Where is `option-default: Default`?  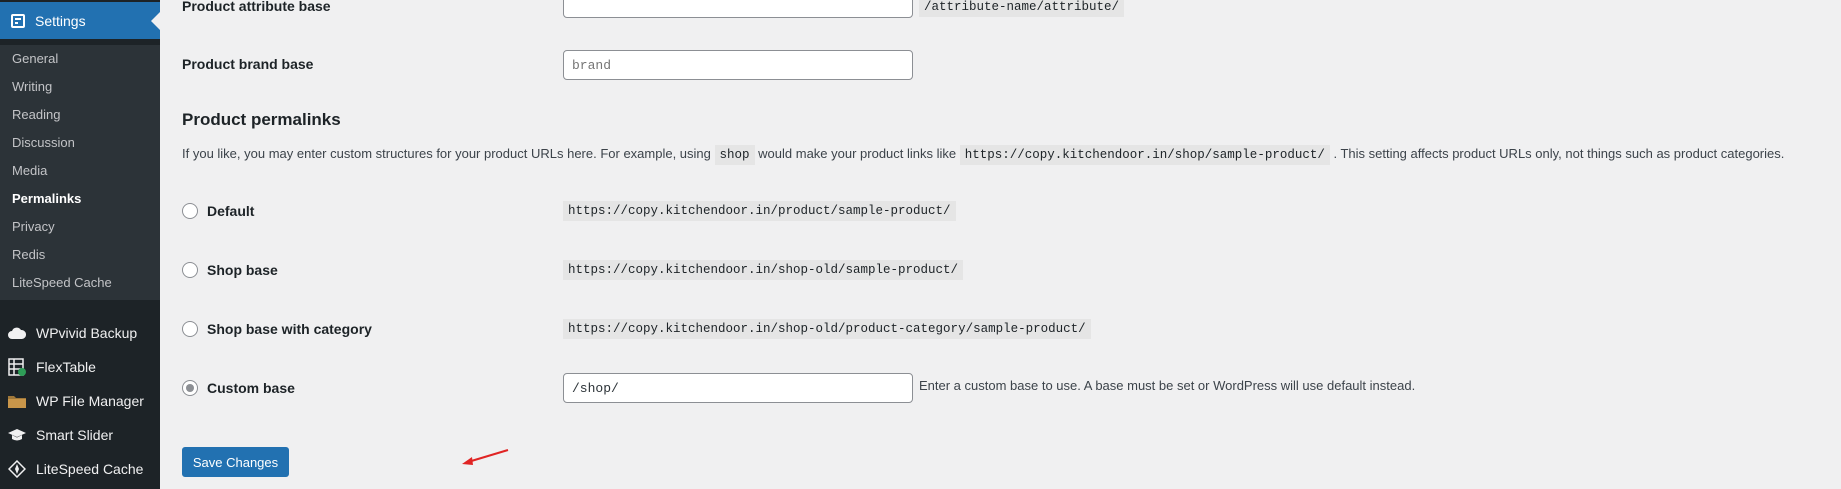
option-default: Default is located at coordinates (218, 211).